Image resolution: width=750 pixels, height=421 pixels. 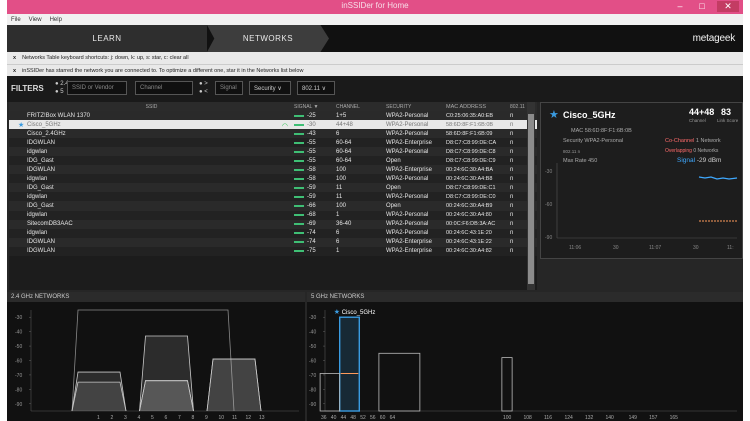 I want to click on table-row: IDG_Gast -66 100 Open 00:24:6C:30:A4:B9 n, so click(x=273, y=206).